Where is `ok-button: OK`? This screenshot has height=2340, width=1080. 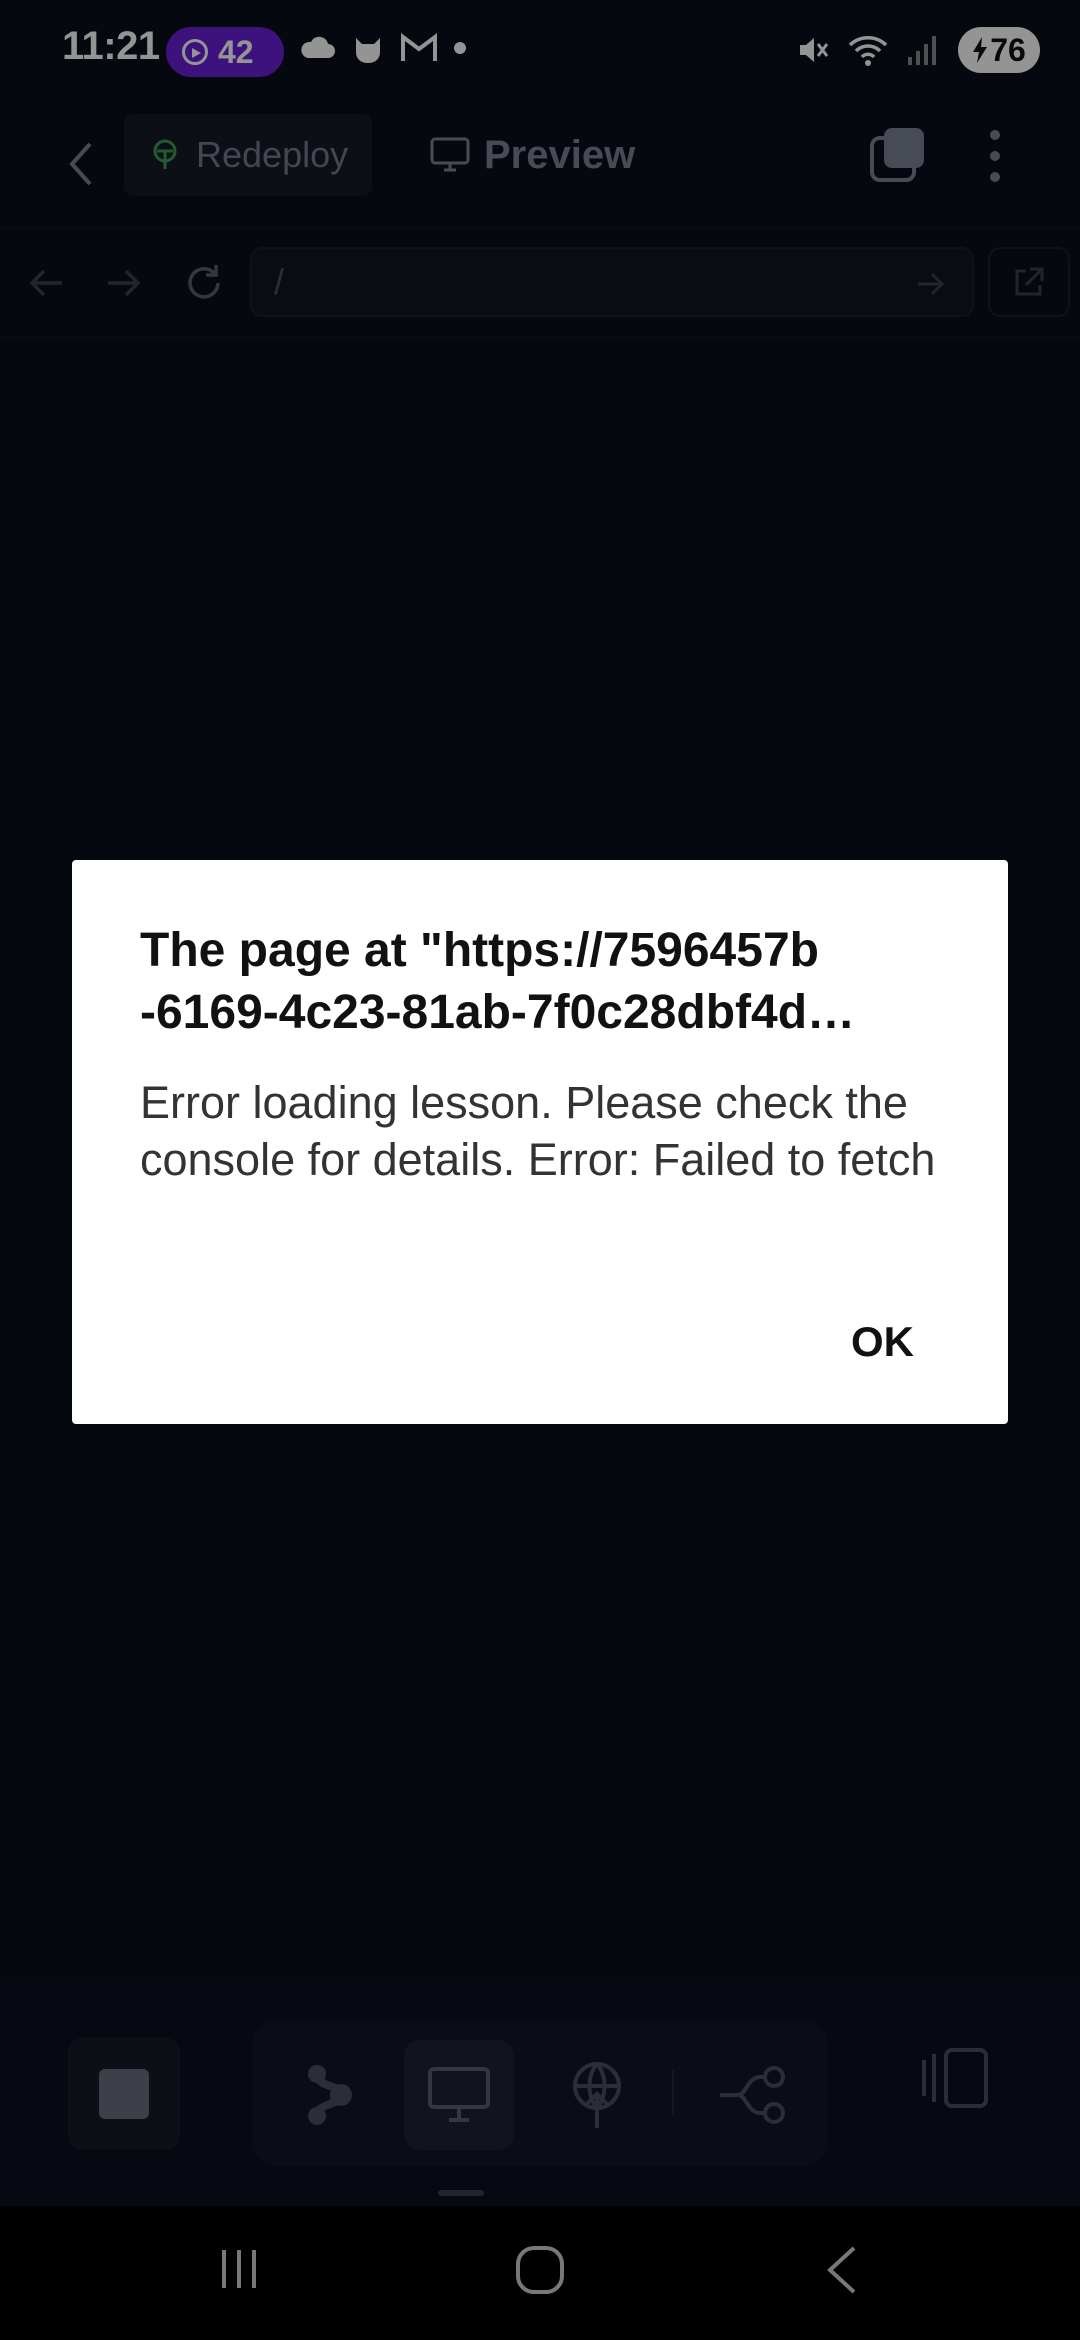 ok-button: OK is located at coordinates (882, 1342).